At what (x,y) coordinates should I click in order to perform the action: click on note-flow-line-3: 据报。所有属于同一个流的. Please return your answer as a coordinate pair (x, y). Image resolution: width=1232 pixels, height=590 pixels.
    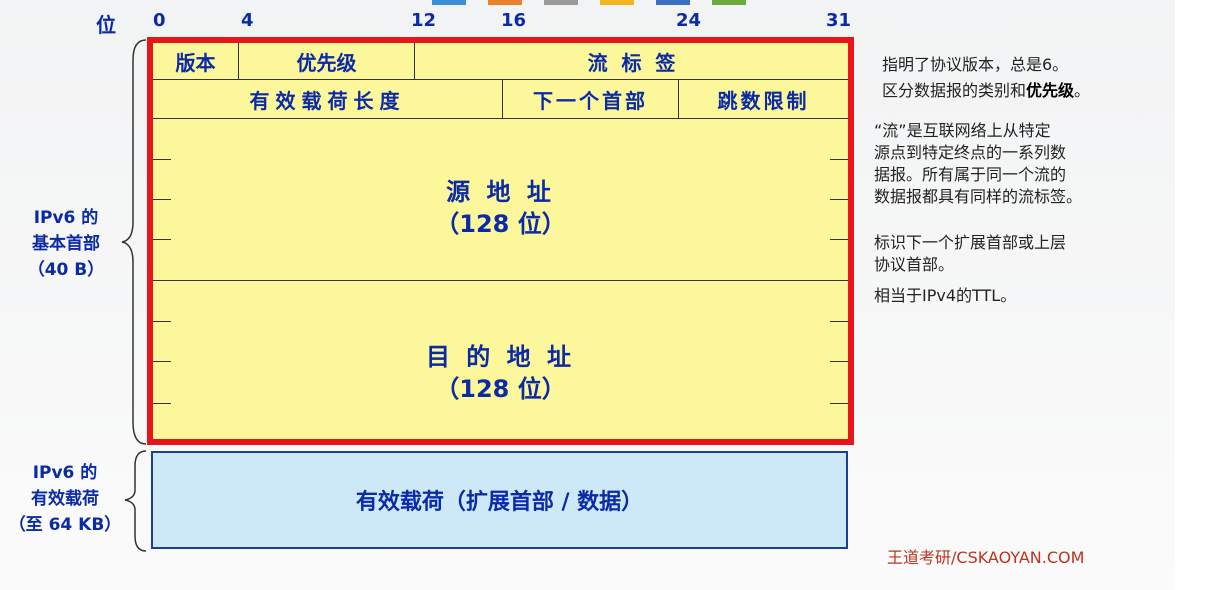
    Looking at the image, I should click on (970, 174).